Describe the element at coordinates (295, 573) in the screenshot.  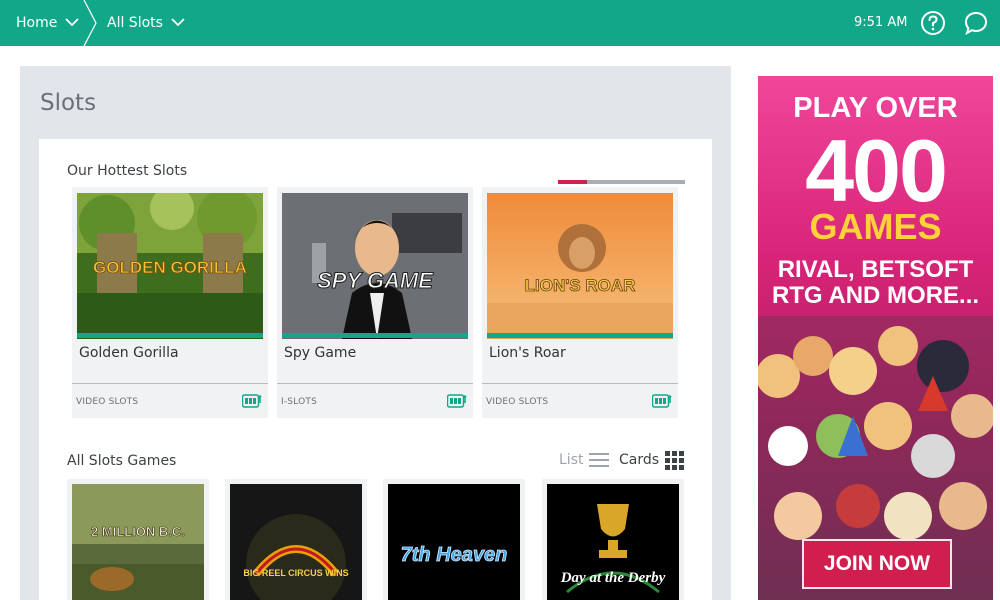
I see `svg-text: BIG REEL CIRCUS WINS` at that location.